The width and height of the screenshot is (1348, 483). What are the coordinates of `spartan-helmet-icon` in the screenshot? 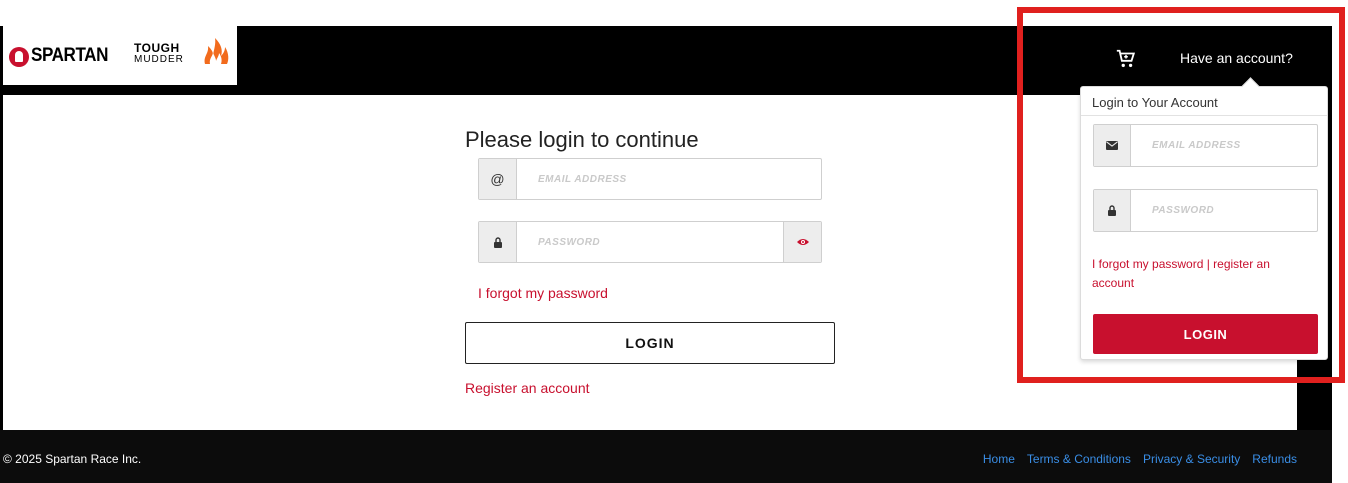 It's located at (19, 57).